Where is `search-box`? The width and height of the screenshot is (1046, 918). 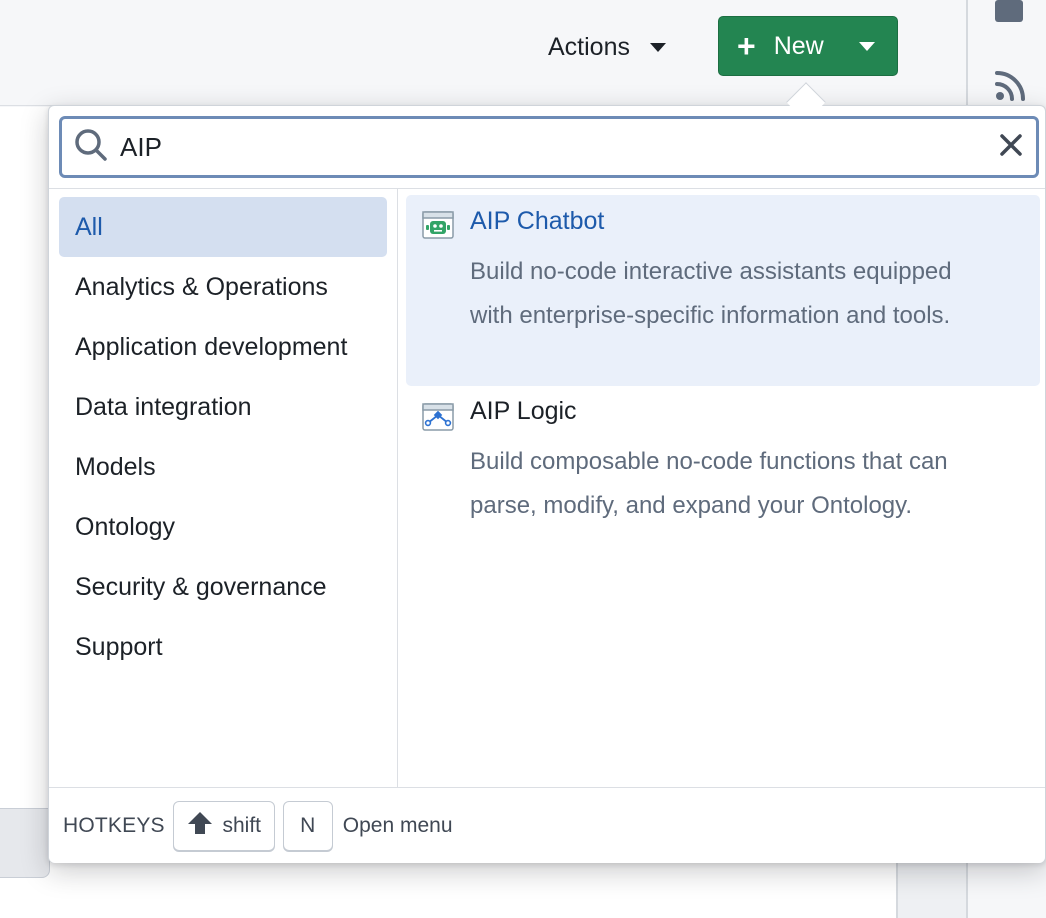
search-box is located at coordinates (549, 147).